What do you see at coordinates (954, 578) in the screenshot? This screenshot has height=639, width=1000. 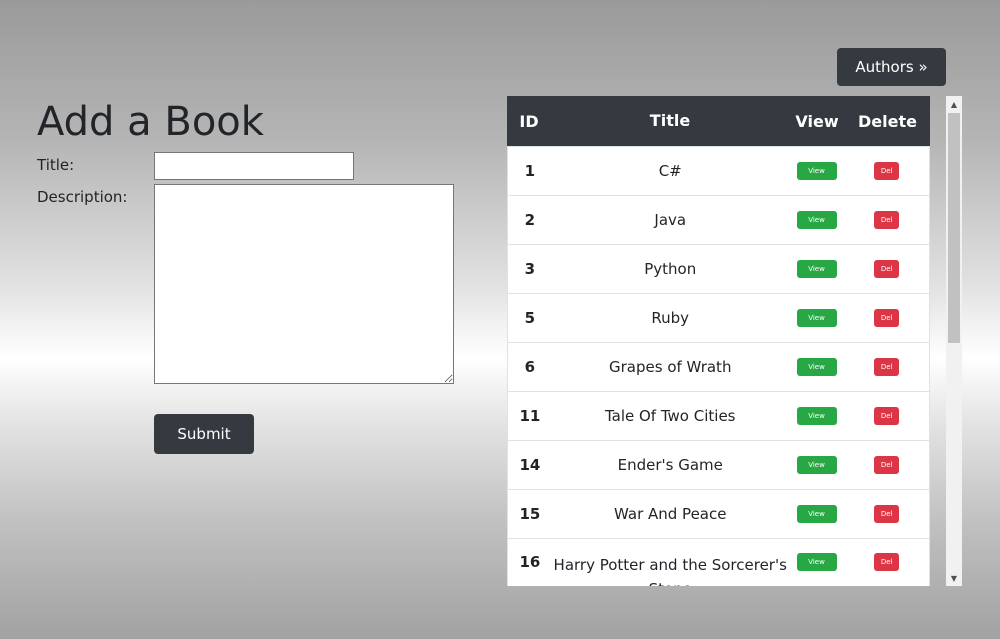 I see `scroll-down-arrow-icon: ▼` at bounding box center [954, 578].